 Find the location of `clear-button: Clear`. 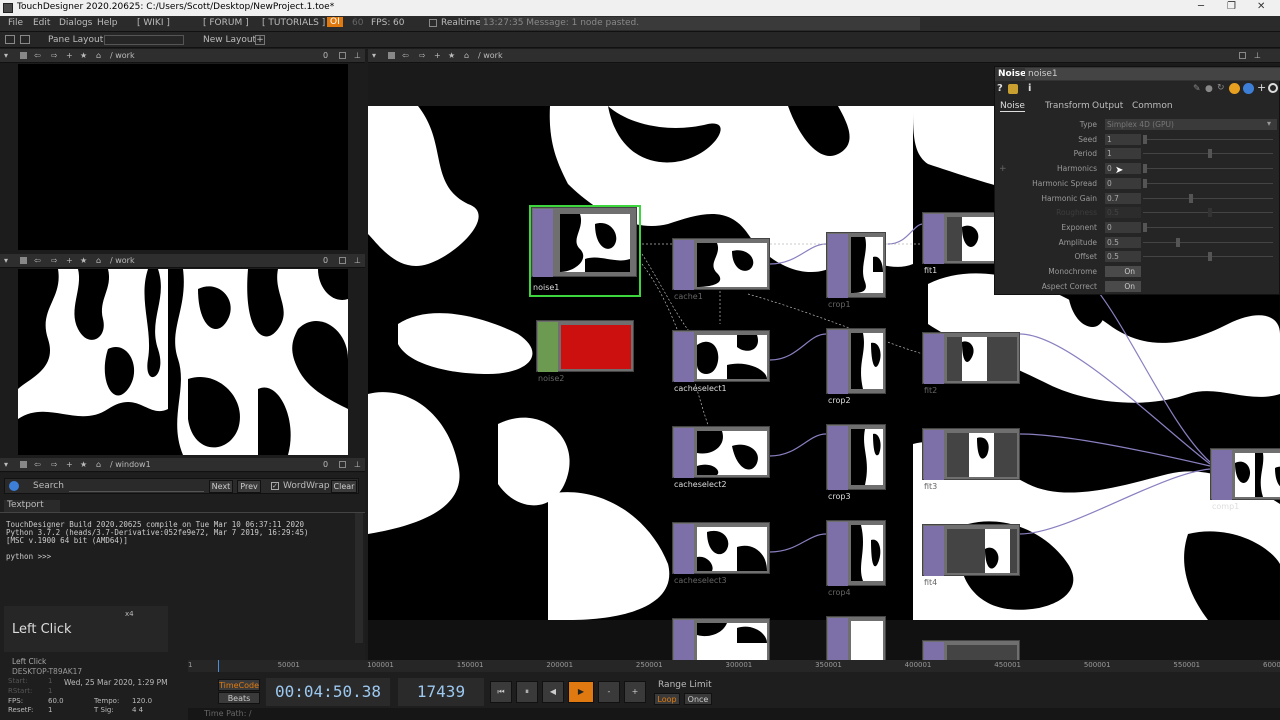

clear-button: Clear is located at coordinates (344, 486).